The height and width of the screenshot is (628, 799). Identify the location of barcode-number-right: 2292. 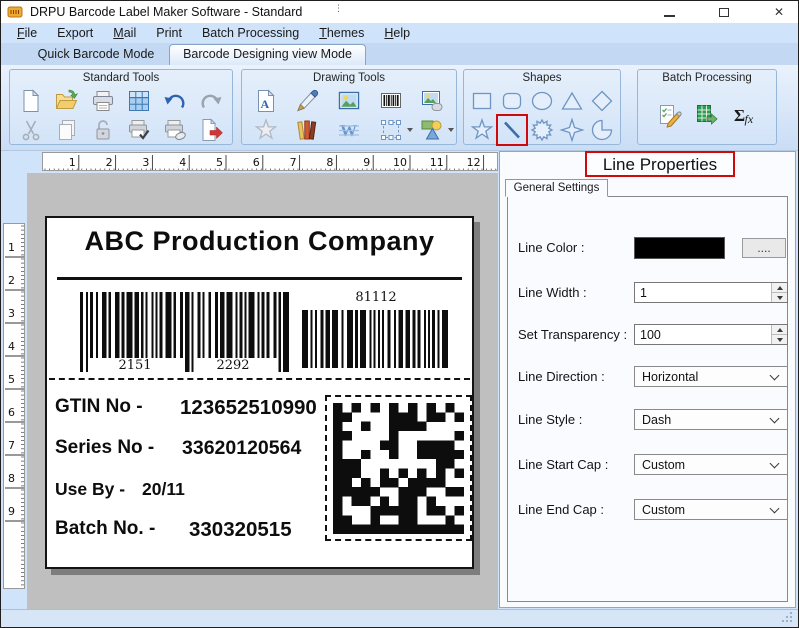
(233, 365).